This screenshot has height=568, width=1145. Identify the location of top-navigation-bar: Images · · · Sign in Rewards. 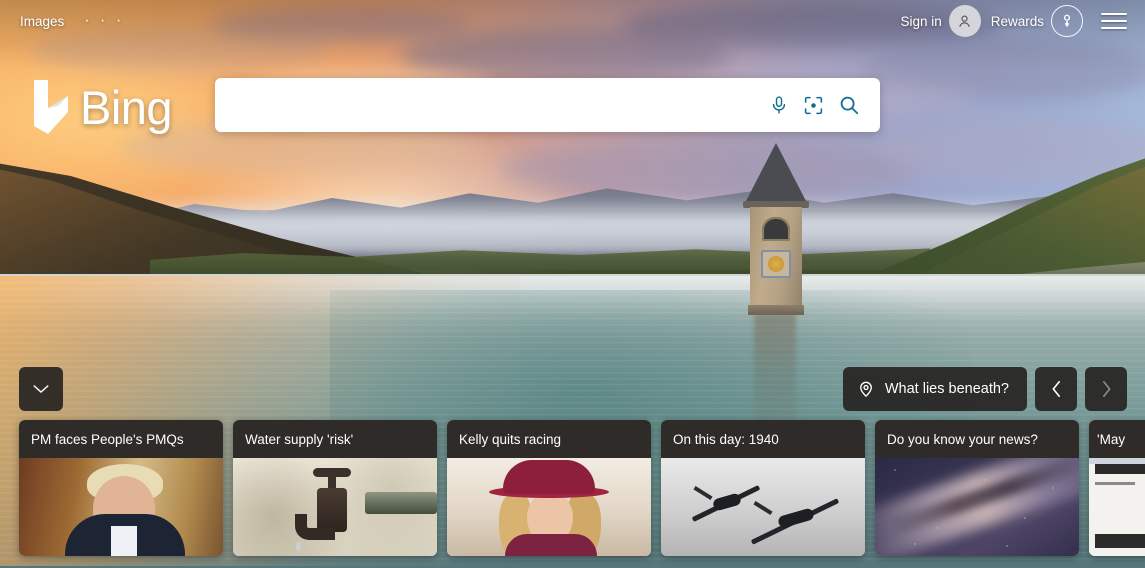
(572, 21).